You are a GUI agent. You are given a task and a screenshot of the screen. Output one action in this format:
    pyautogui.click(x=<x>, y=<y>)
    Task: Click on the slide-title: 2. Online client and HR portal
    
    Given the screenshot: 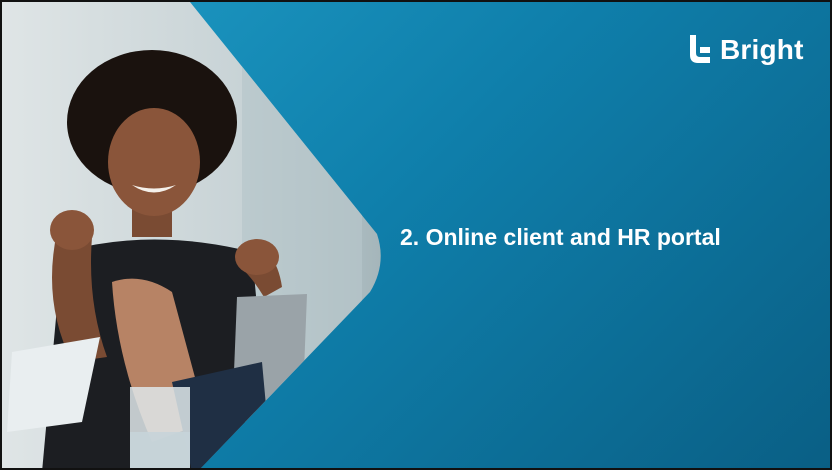 What is the action you would take?
    pyautogui.click(x=560, y=237)
    